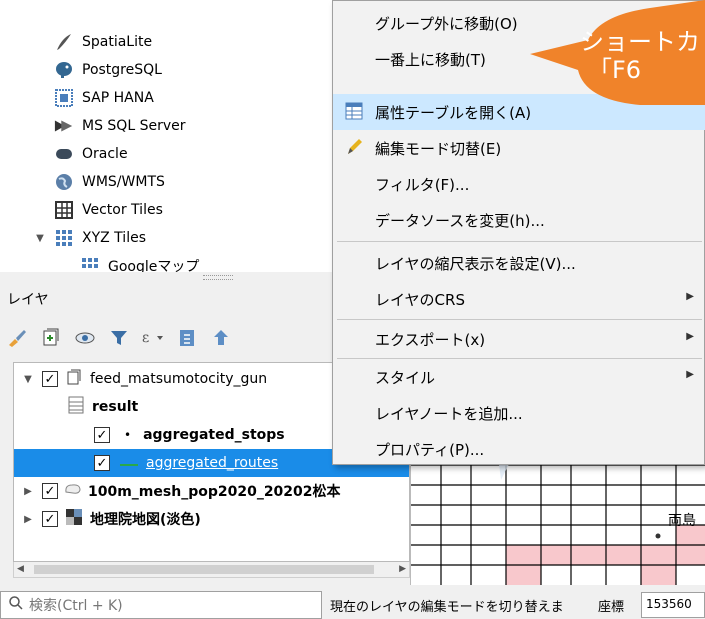 The image size is (705, 619). Describe the element at coordinates (519, 148) in the screenshot. I see `menu-item-toggle-editing: 編集モード切替(E)` at that location.